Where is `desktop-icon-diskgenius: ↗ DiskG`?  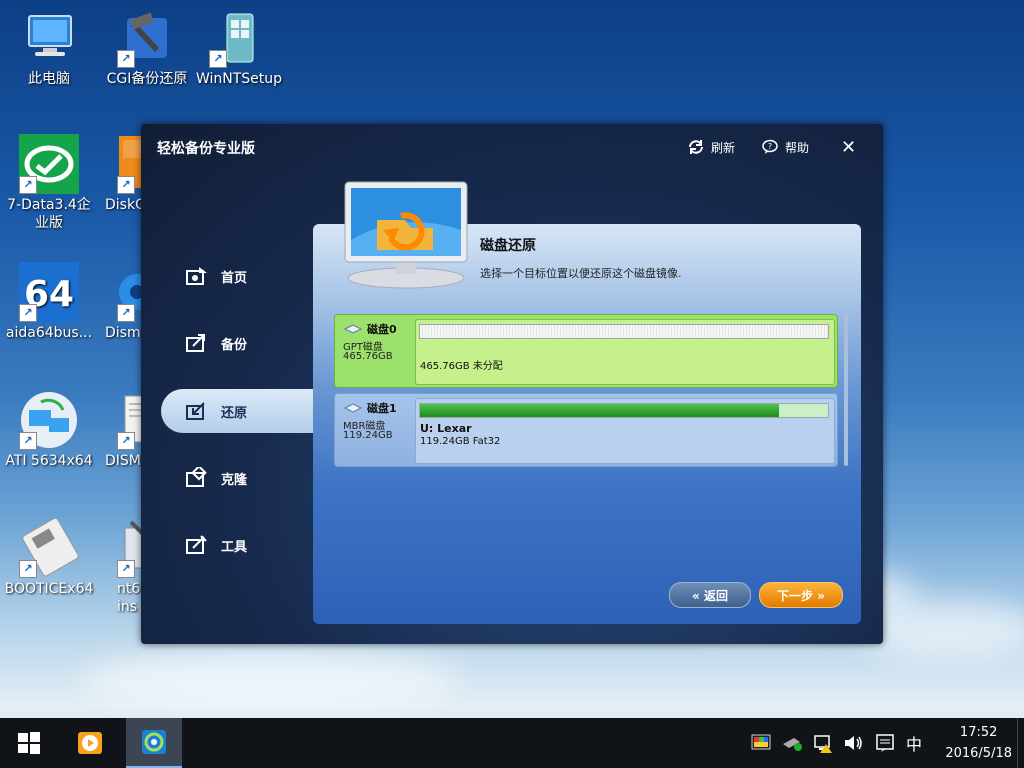 desktop-icon-diskgenius: ↗ DiskG is located at coordinates (121, 174).